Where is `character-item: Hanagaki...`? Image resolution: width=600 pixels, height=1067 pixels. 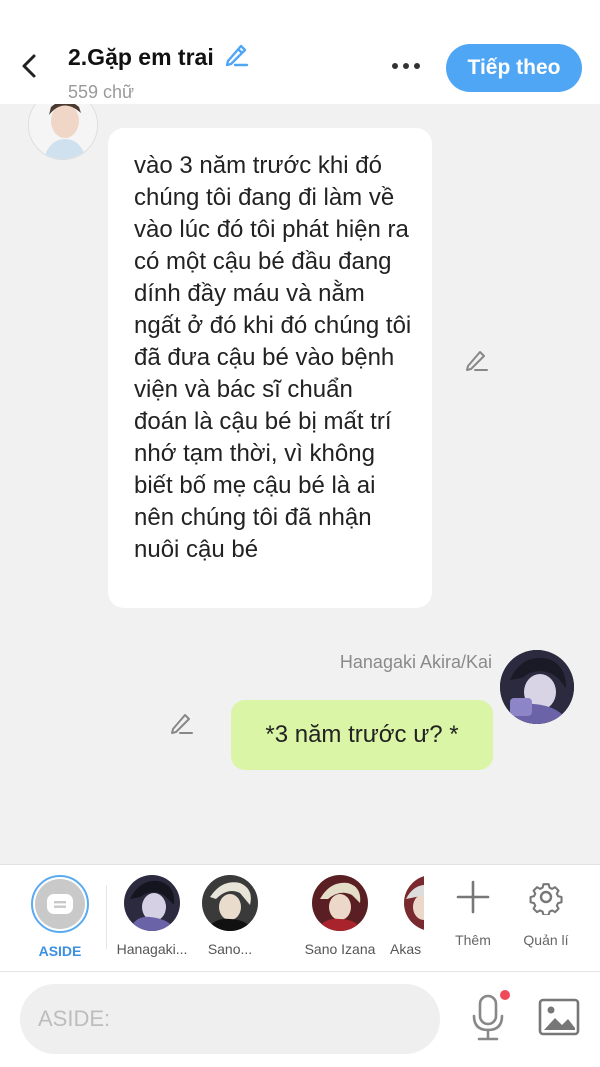
character-item: Hanagaki... is located at coordinates (152, 916).